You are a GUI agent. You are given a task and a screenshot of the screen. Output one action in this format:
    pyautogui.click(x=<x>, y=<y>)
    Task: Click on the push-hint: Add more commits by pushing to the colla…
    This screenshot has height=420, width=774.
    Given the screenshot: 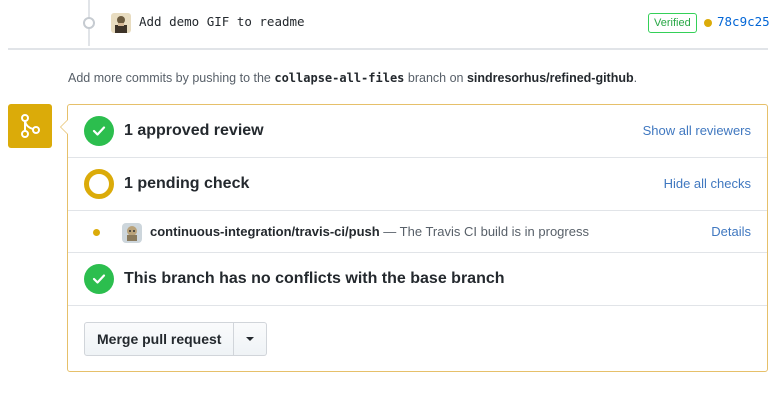 What is the action you would take?
    pyautogui.click(x=352, y=78)
    